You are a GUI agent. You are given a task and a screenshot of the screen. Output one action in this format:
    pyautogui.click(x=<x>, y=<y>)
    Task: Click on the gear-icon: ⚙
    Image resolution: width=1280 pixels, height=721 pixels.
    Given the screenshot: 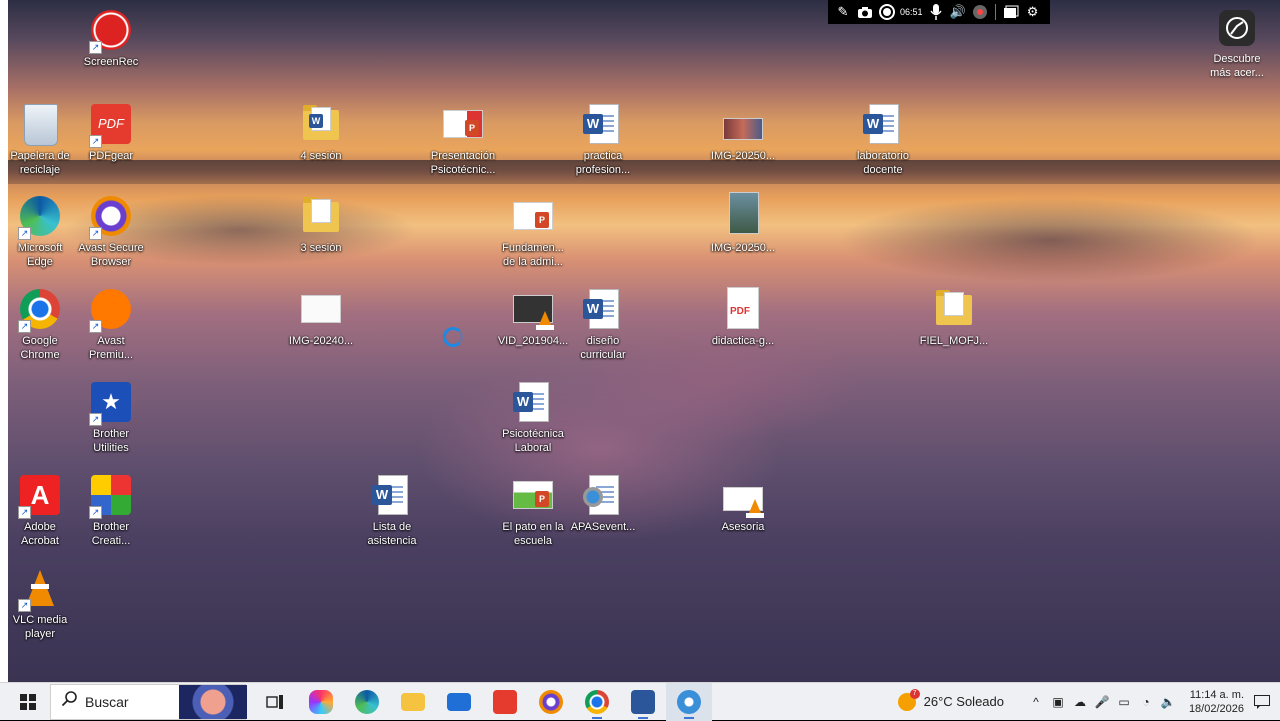 What is the action you would take?
    pyautogui.click(x=1033, y=12)
    